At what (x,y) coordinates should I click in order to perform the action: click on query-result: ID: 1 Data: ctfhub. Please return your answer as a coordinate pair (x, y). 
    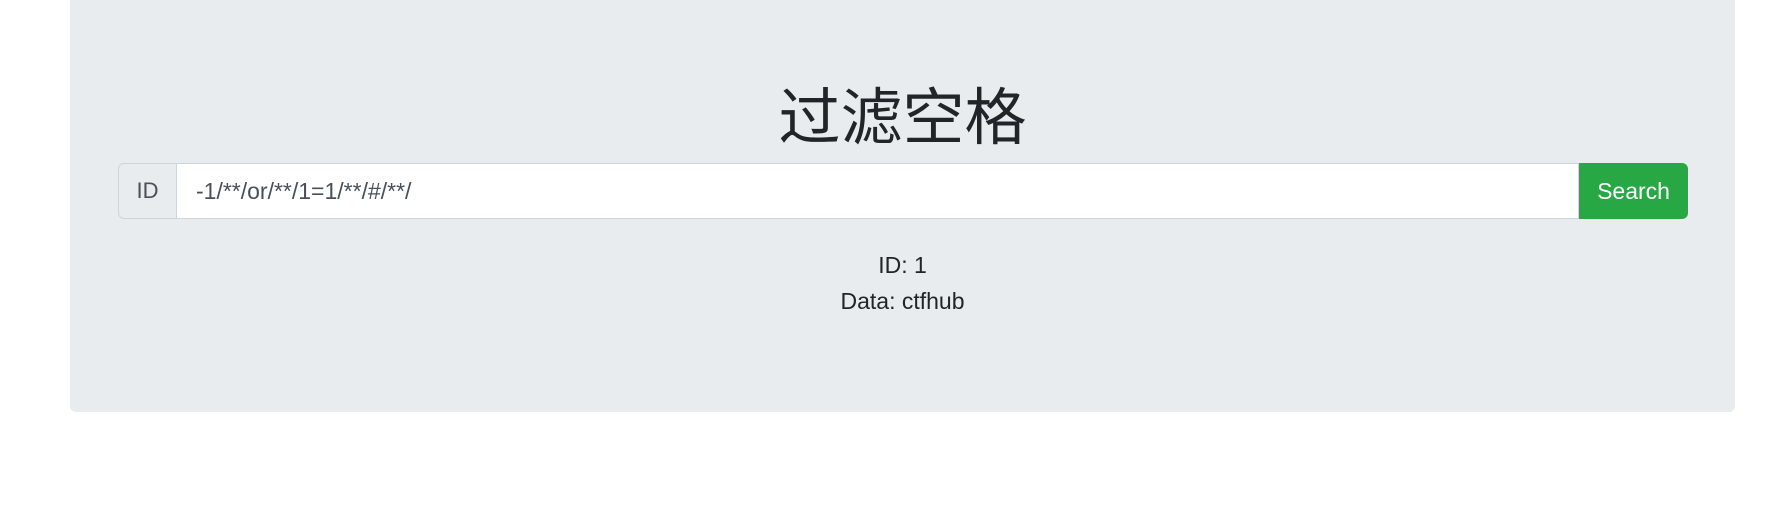
    Looking at the image, I should click on (902, 283).